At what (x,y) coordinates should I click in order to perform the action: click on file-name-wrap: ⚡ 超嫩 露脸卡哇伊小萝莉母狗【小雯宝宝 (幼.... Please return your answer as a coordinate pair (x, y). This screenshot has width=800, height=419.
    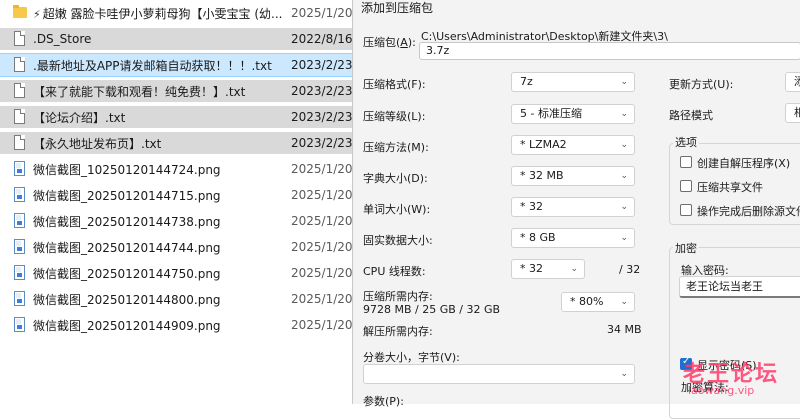
    Looking at the image, I should click on (158, 13).